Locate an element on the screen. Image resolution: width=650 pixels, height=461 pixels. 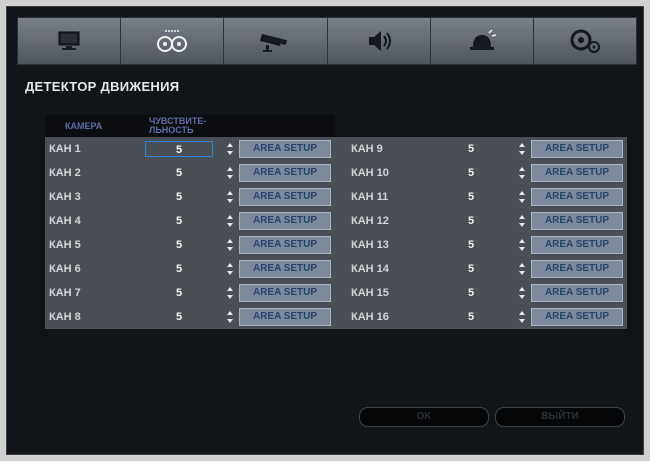
display-icon is located at coordinates (69, 40).